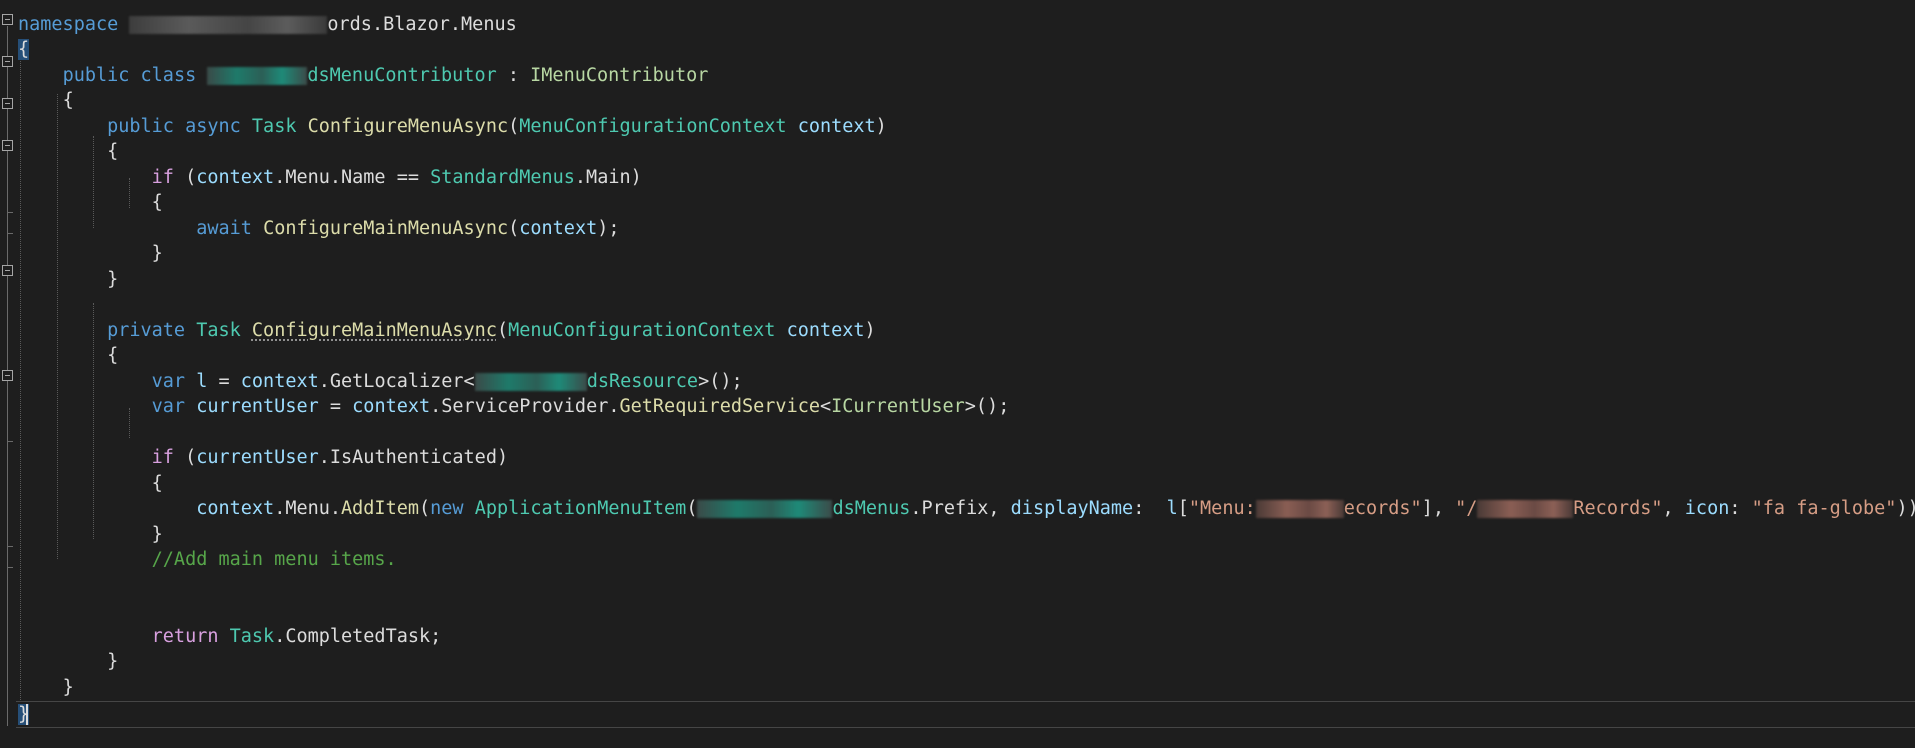  Describe the element at coordinates (7, 61) in the screenshot. I see `collapse-class-icon` at that location.